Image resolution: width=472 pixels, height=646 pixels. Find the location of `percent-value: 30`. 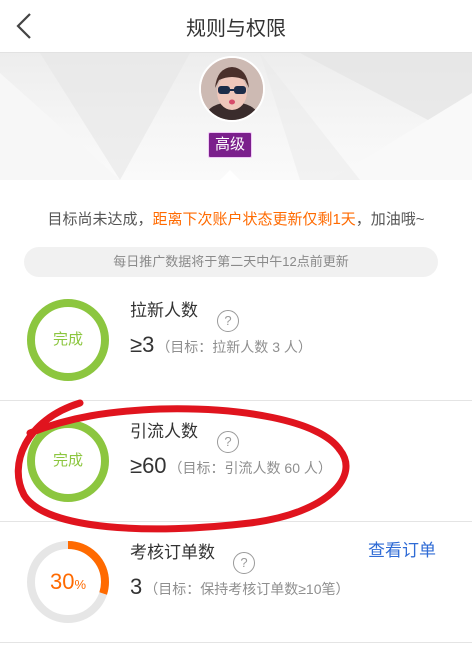

percent-value: 30 is located at coordinates (62, 581).